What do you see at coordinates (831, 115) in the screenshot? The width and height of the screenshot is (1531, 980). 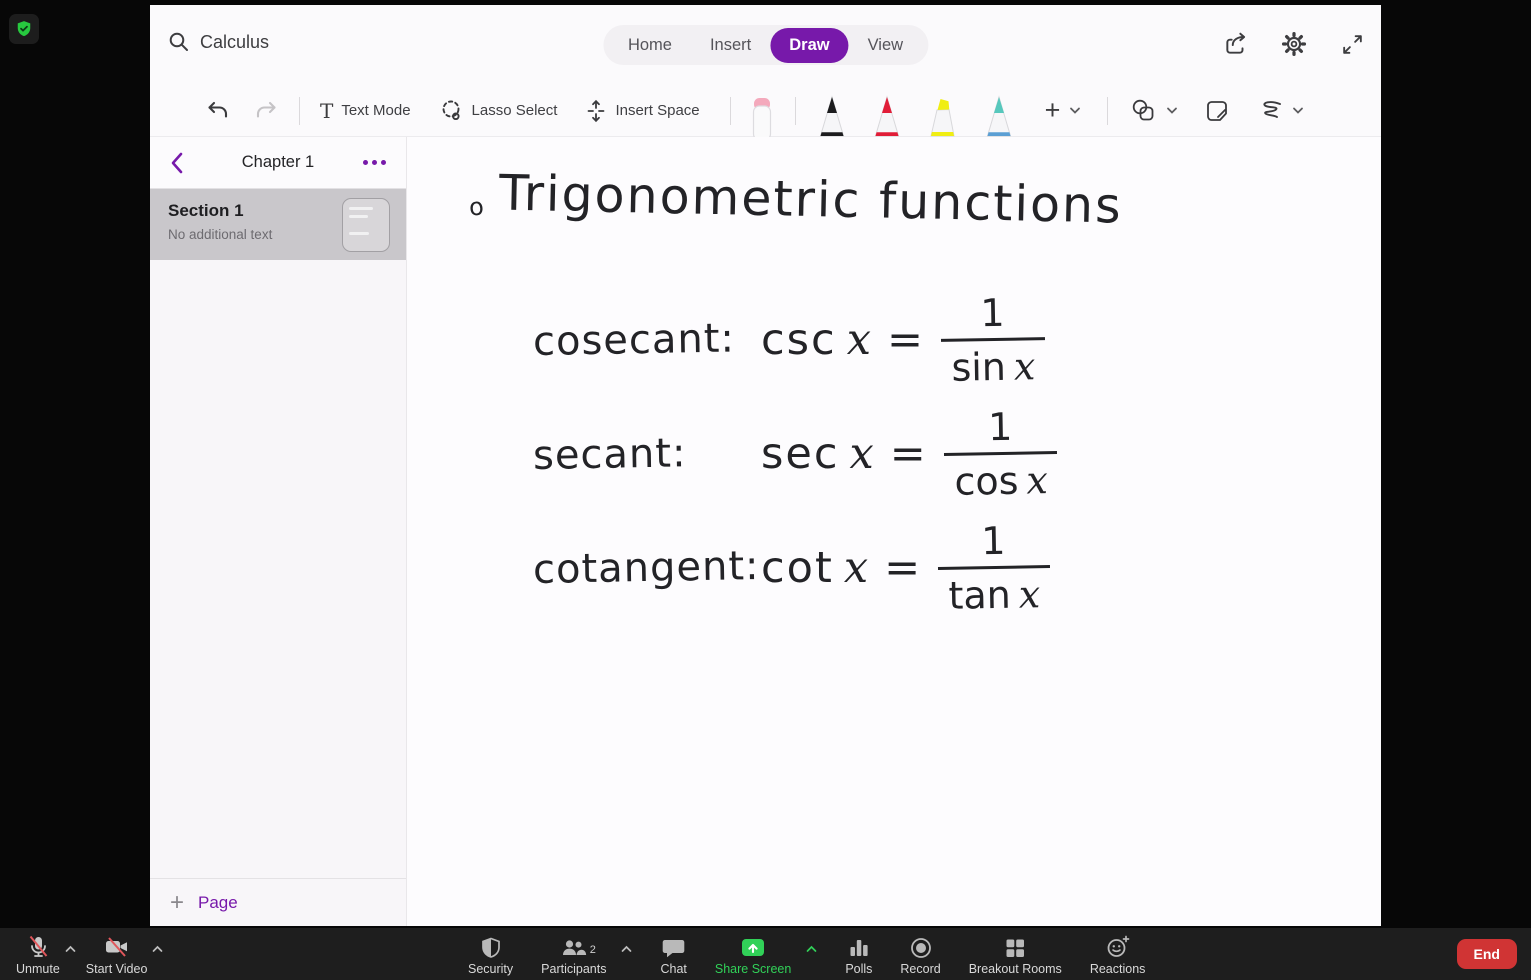 I see `pen-black-icon` at bounding box center [831, 115].